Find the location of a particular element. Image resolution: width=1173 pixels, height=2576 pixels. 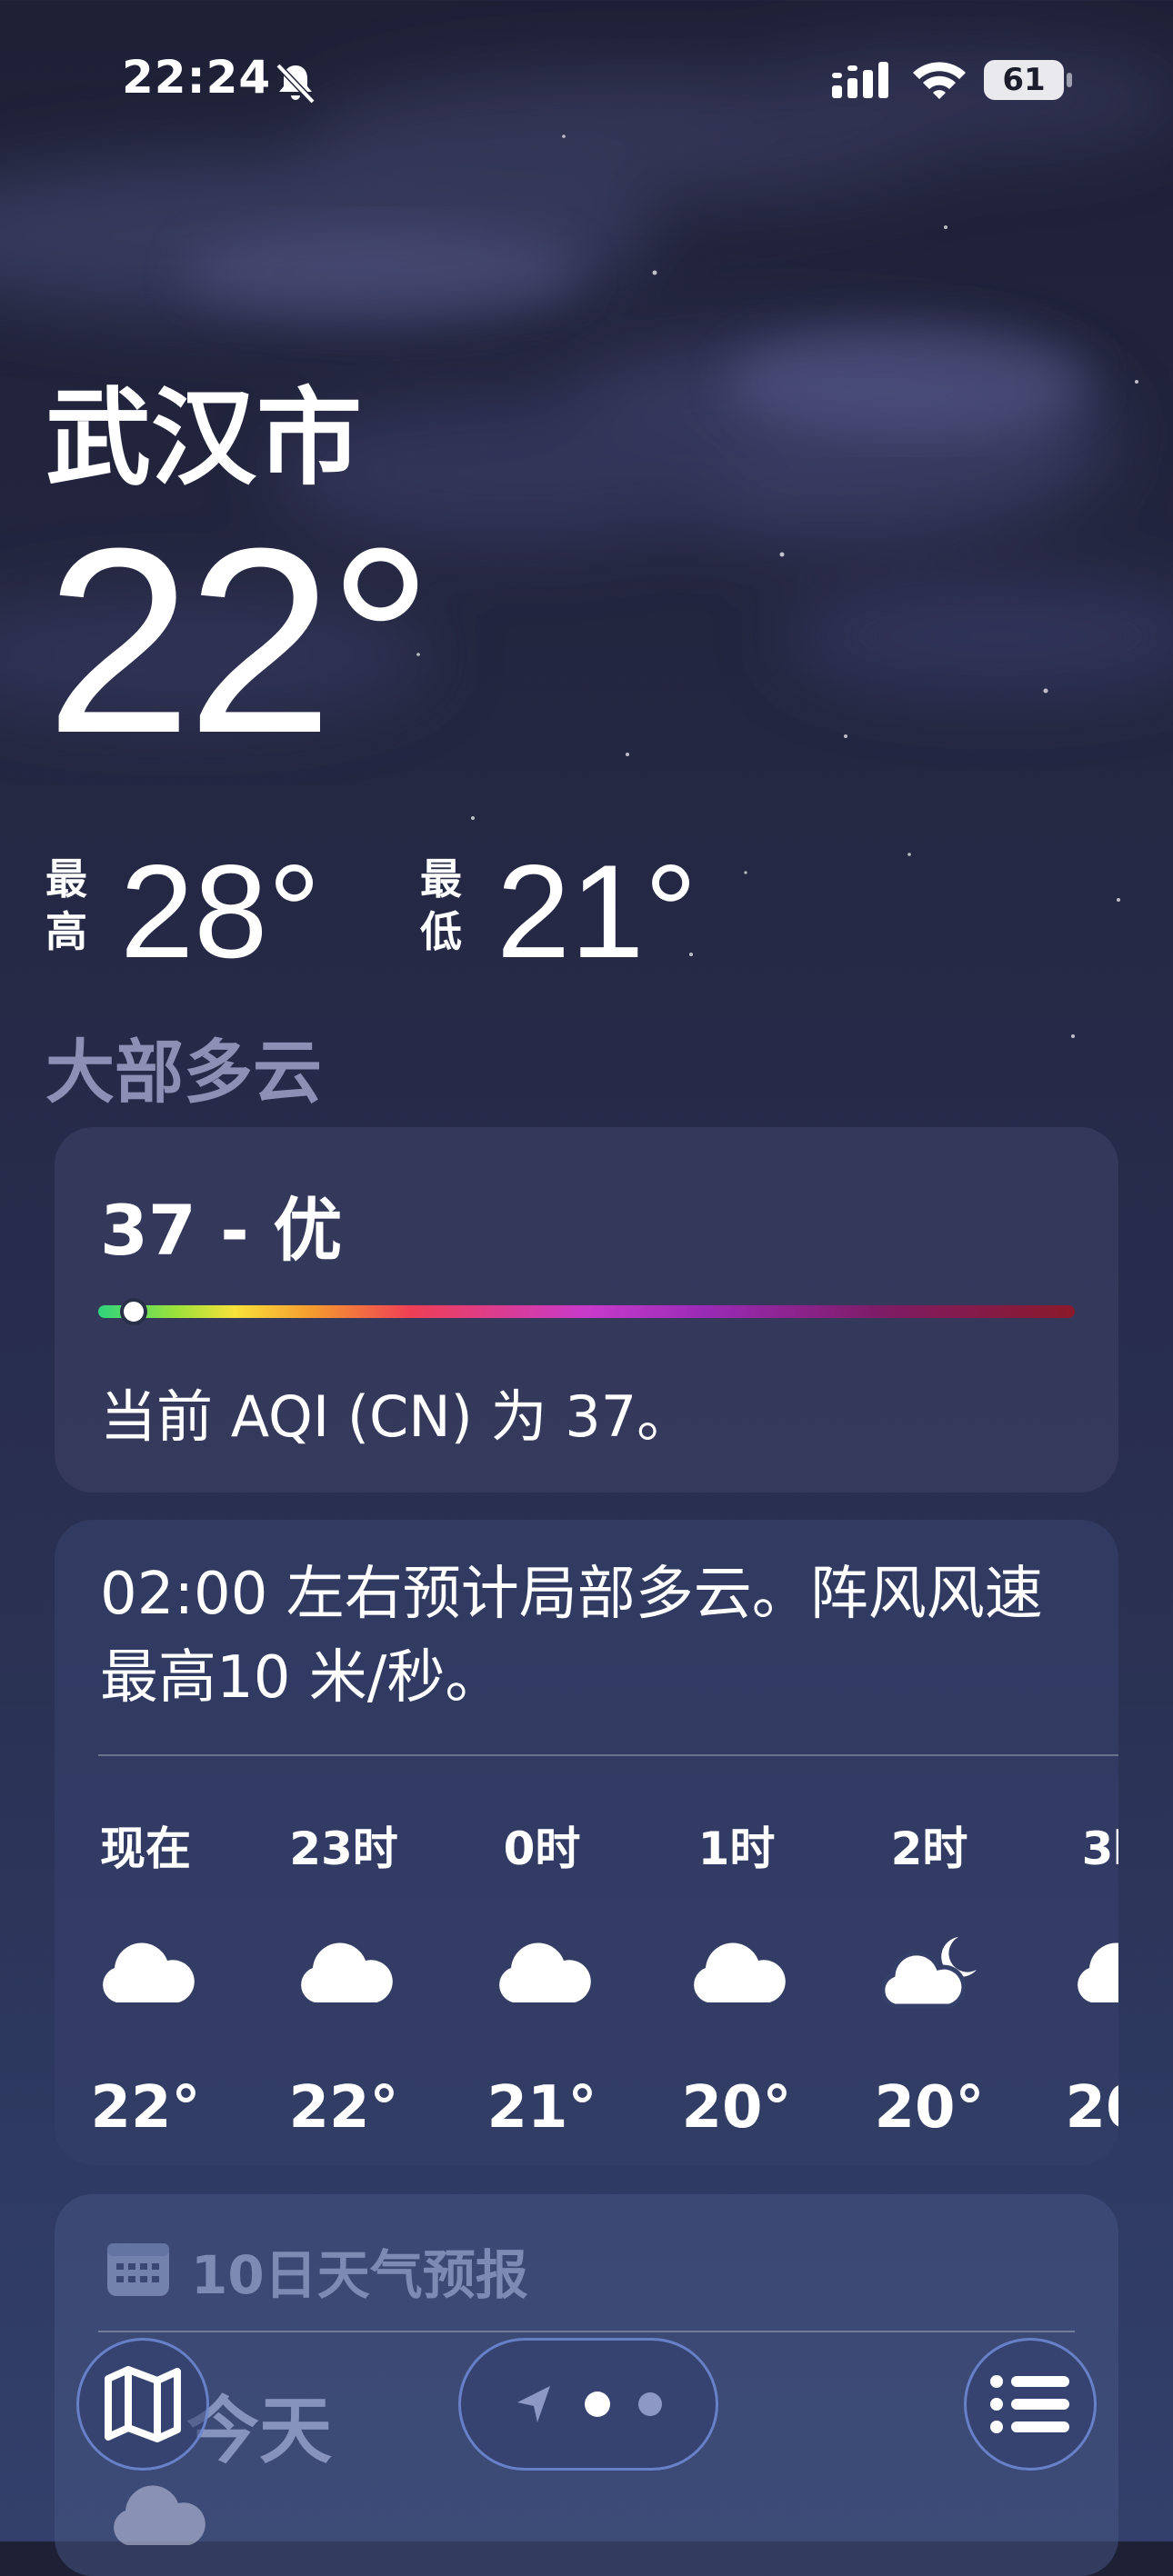

aqi-value: 37 - 优 is located at coordinates (221, 1230).